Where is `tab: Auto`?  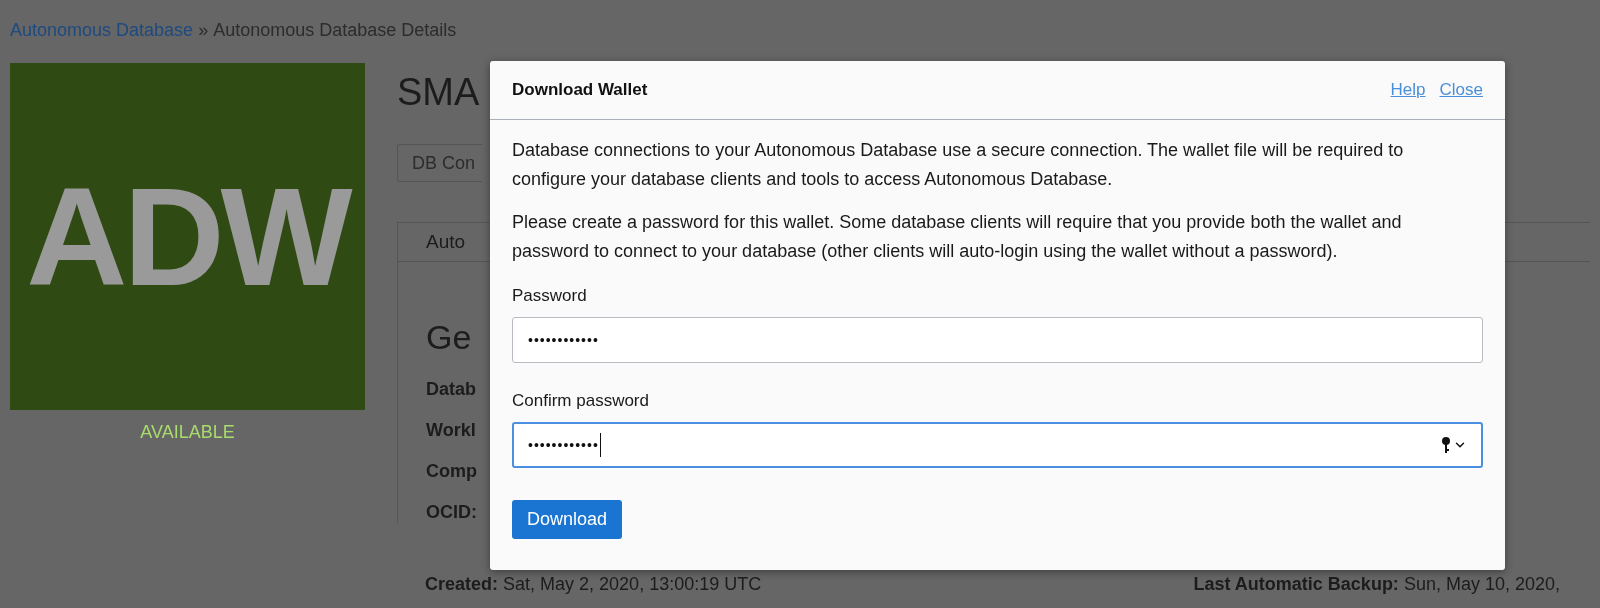
tab: Auto is located at coordinates (446, 242).